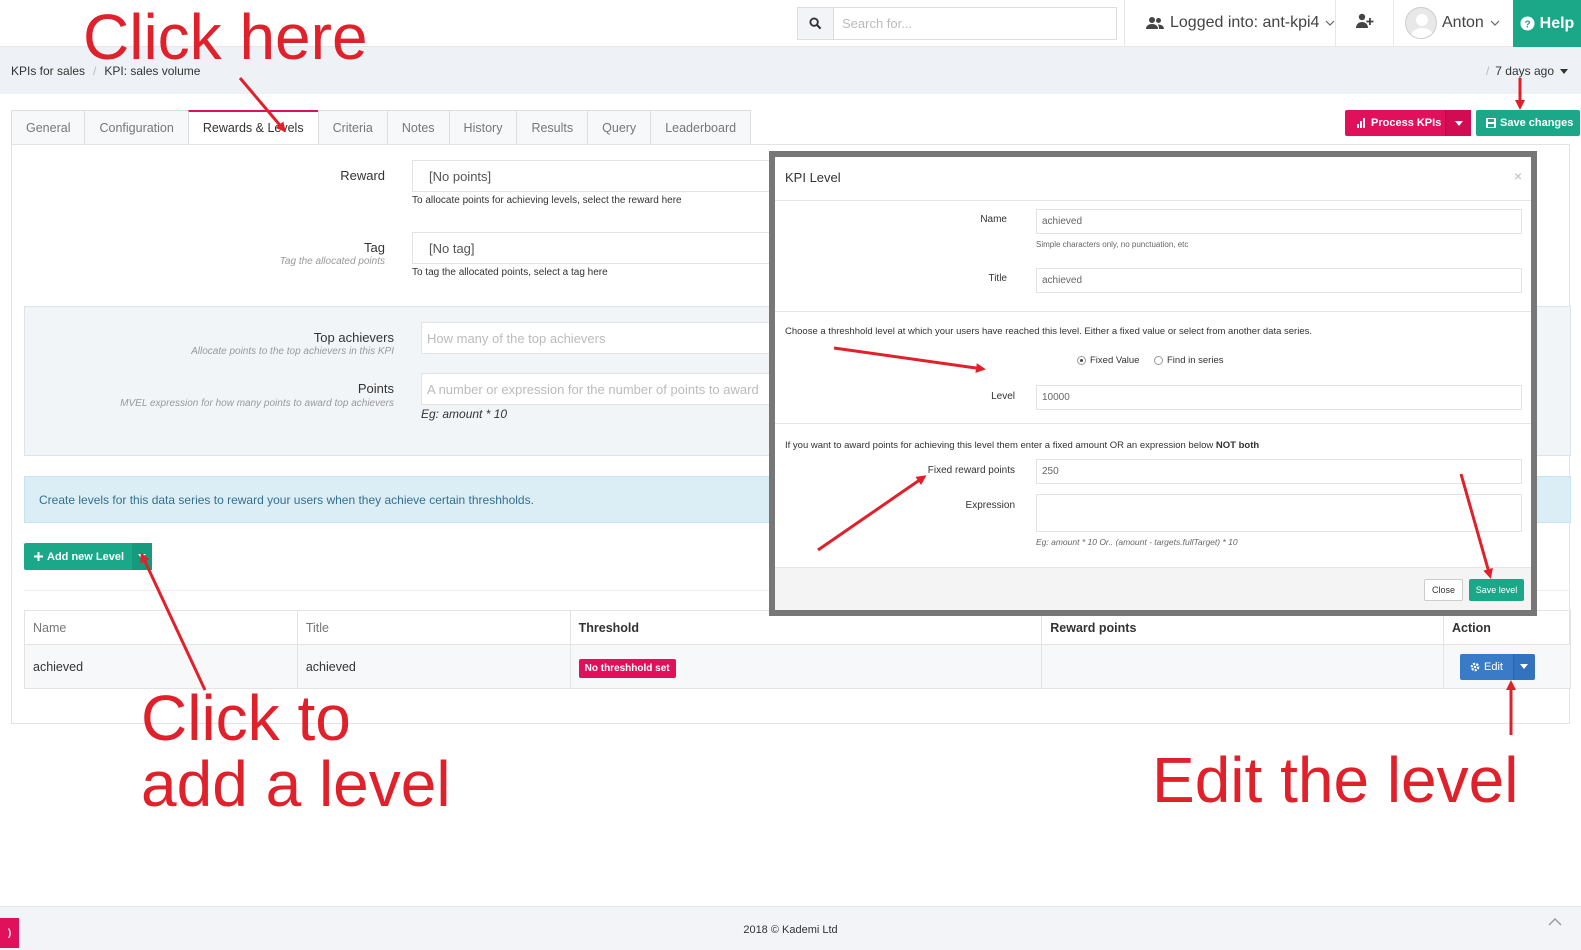  I want to click on annotation-add-level-line2: add a level, so click(296, 784).